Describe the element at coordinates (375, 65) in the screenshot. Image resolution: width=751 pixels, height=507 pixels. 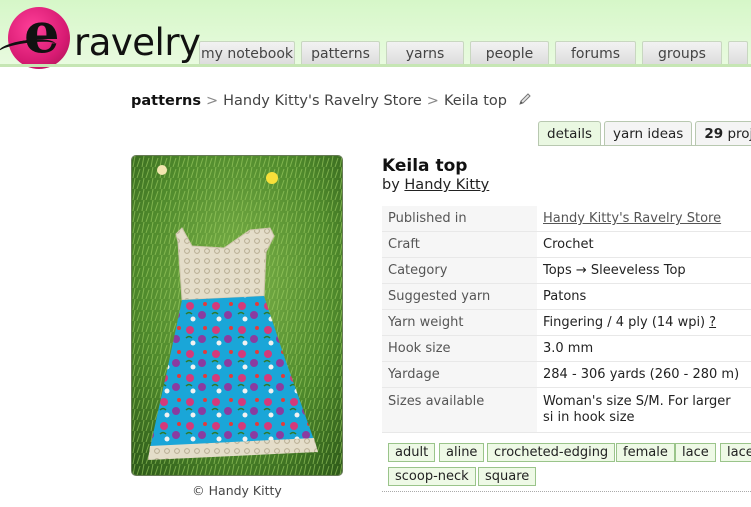
I see `nav-divider` at that location.